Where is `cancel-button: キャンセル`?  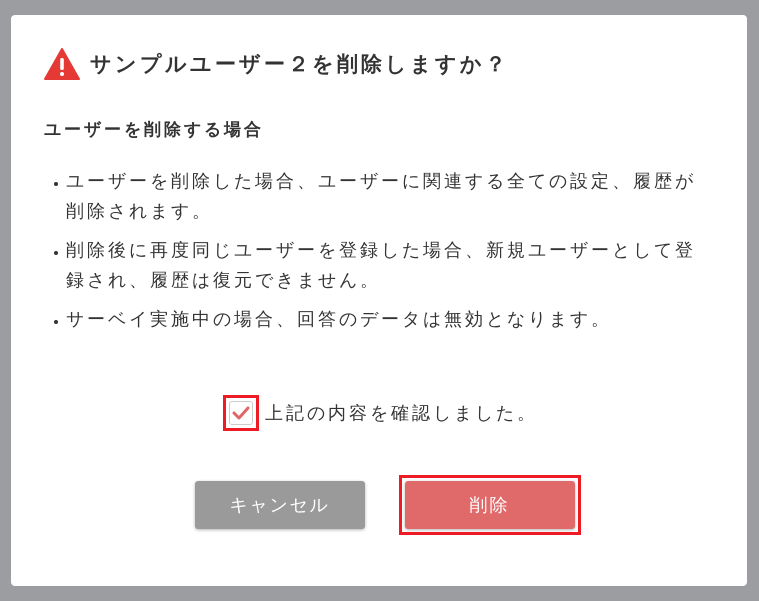 cancel-button: キャンセル is located at coordinates (279, 505).